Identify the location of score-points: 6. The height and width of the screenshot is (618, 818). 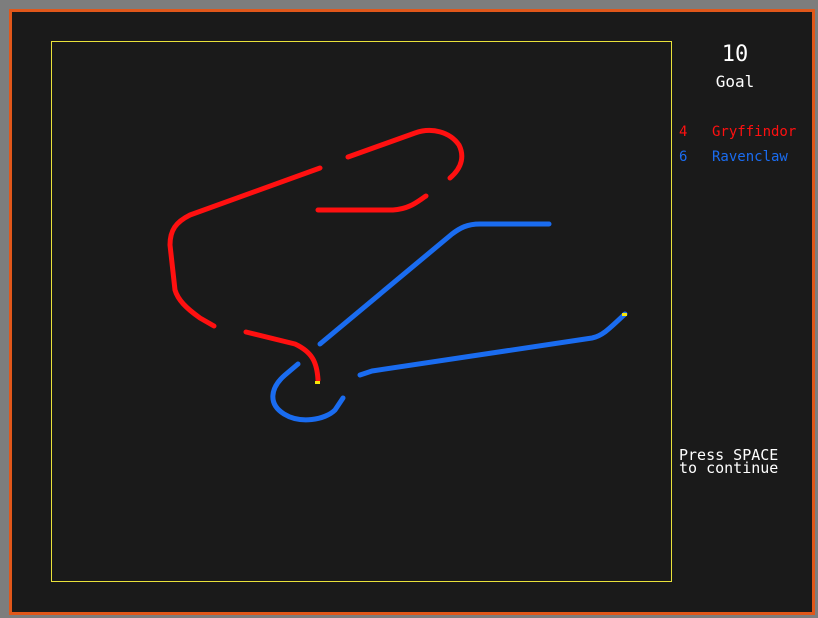
(683, 157).